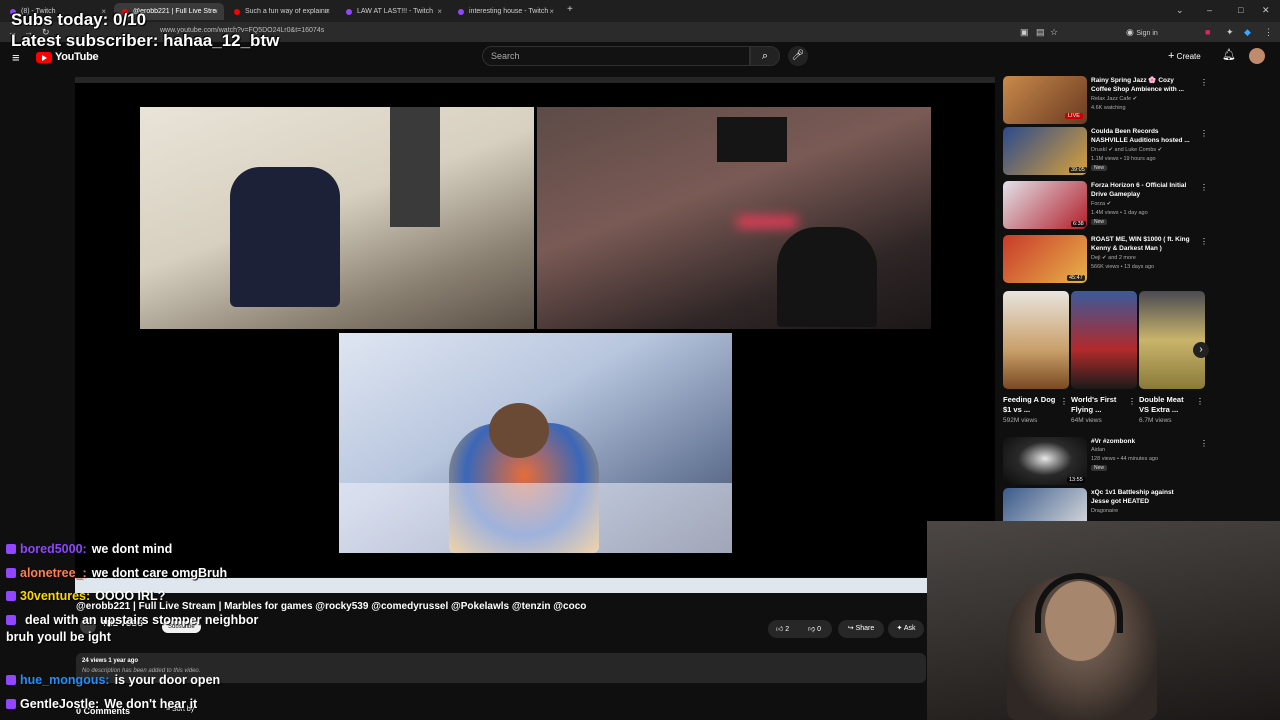 This screenshot has height=720, width=1280. Describe the element at coordinates (1180, 10) in the screenshot. I see `chevron-down-icon: ⌄` at that location.